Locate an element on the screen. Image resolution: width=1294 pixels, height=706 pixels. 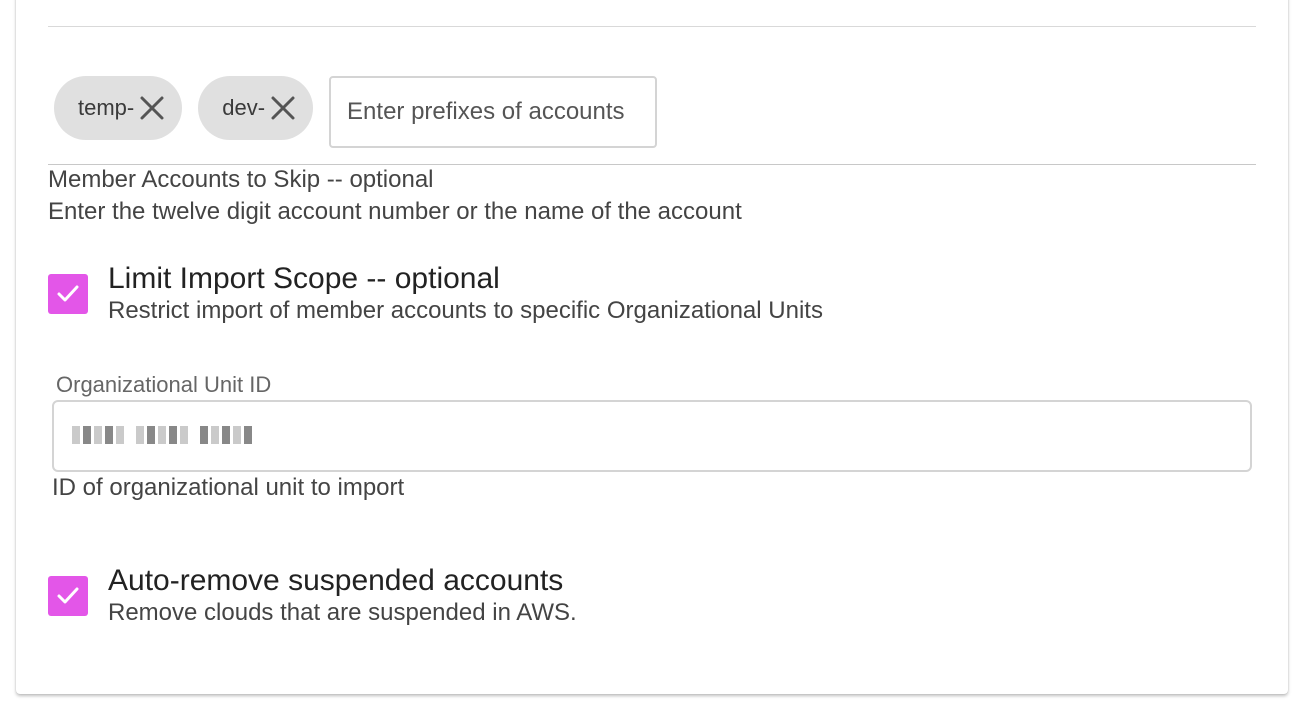
chip-label: temp- is located at coordinates (106, 107).